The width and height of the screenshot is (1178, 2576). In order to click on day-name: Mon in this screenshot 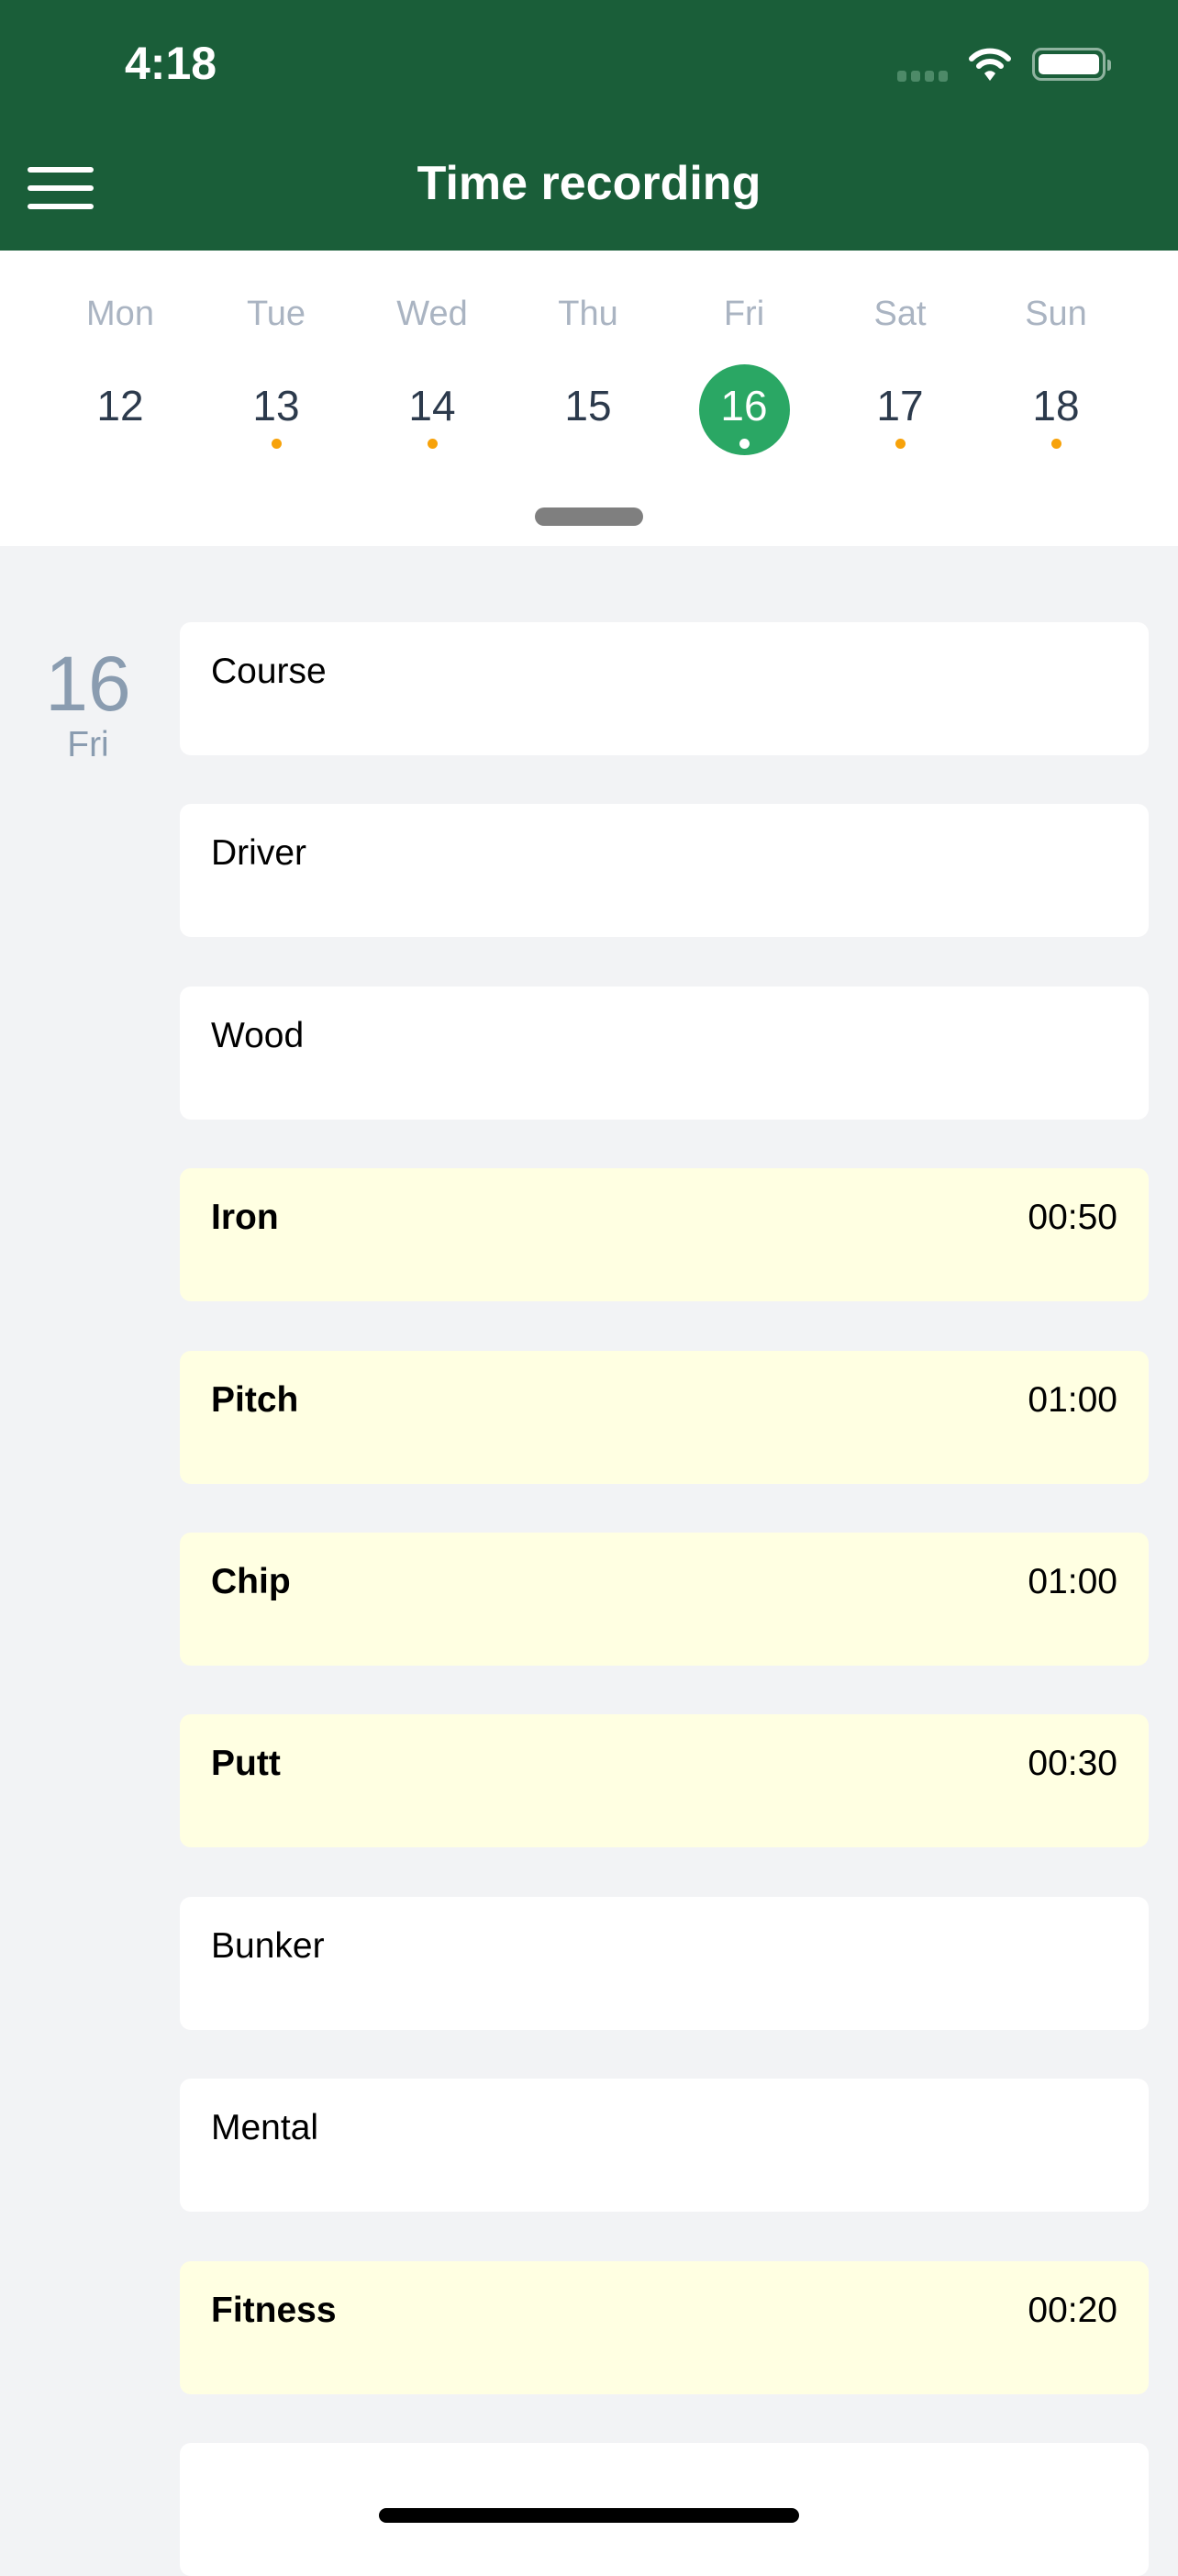, I will do `click(120, 314)`.